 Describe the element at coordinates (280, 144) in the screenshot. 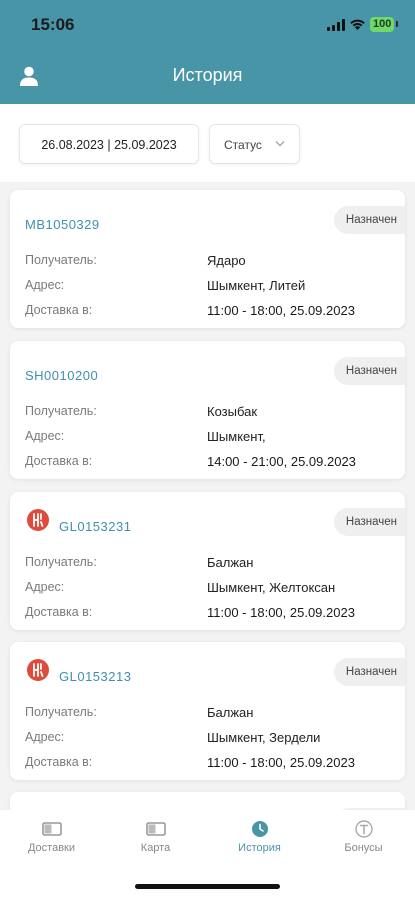

I see `chevron-down-icon` at that location.